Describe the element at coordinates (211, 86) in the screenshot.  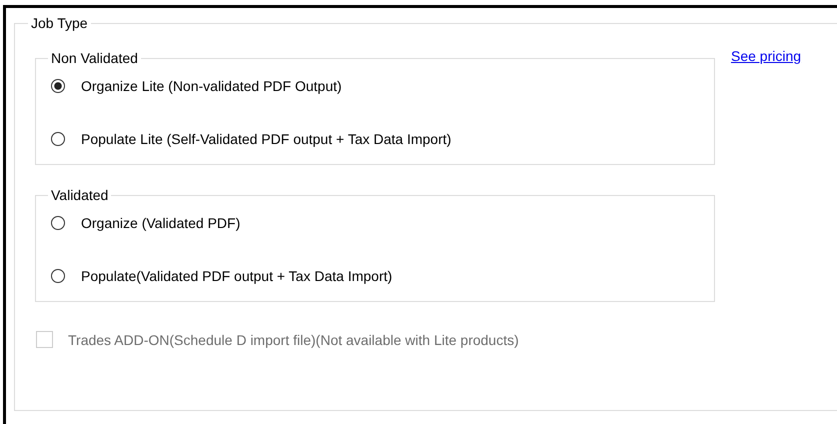
I see `radio-label: Organize Lite (Non-validated PDF Output)` at that location.